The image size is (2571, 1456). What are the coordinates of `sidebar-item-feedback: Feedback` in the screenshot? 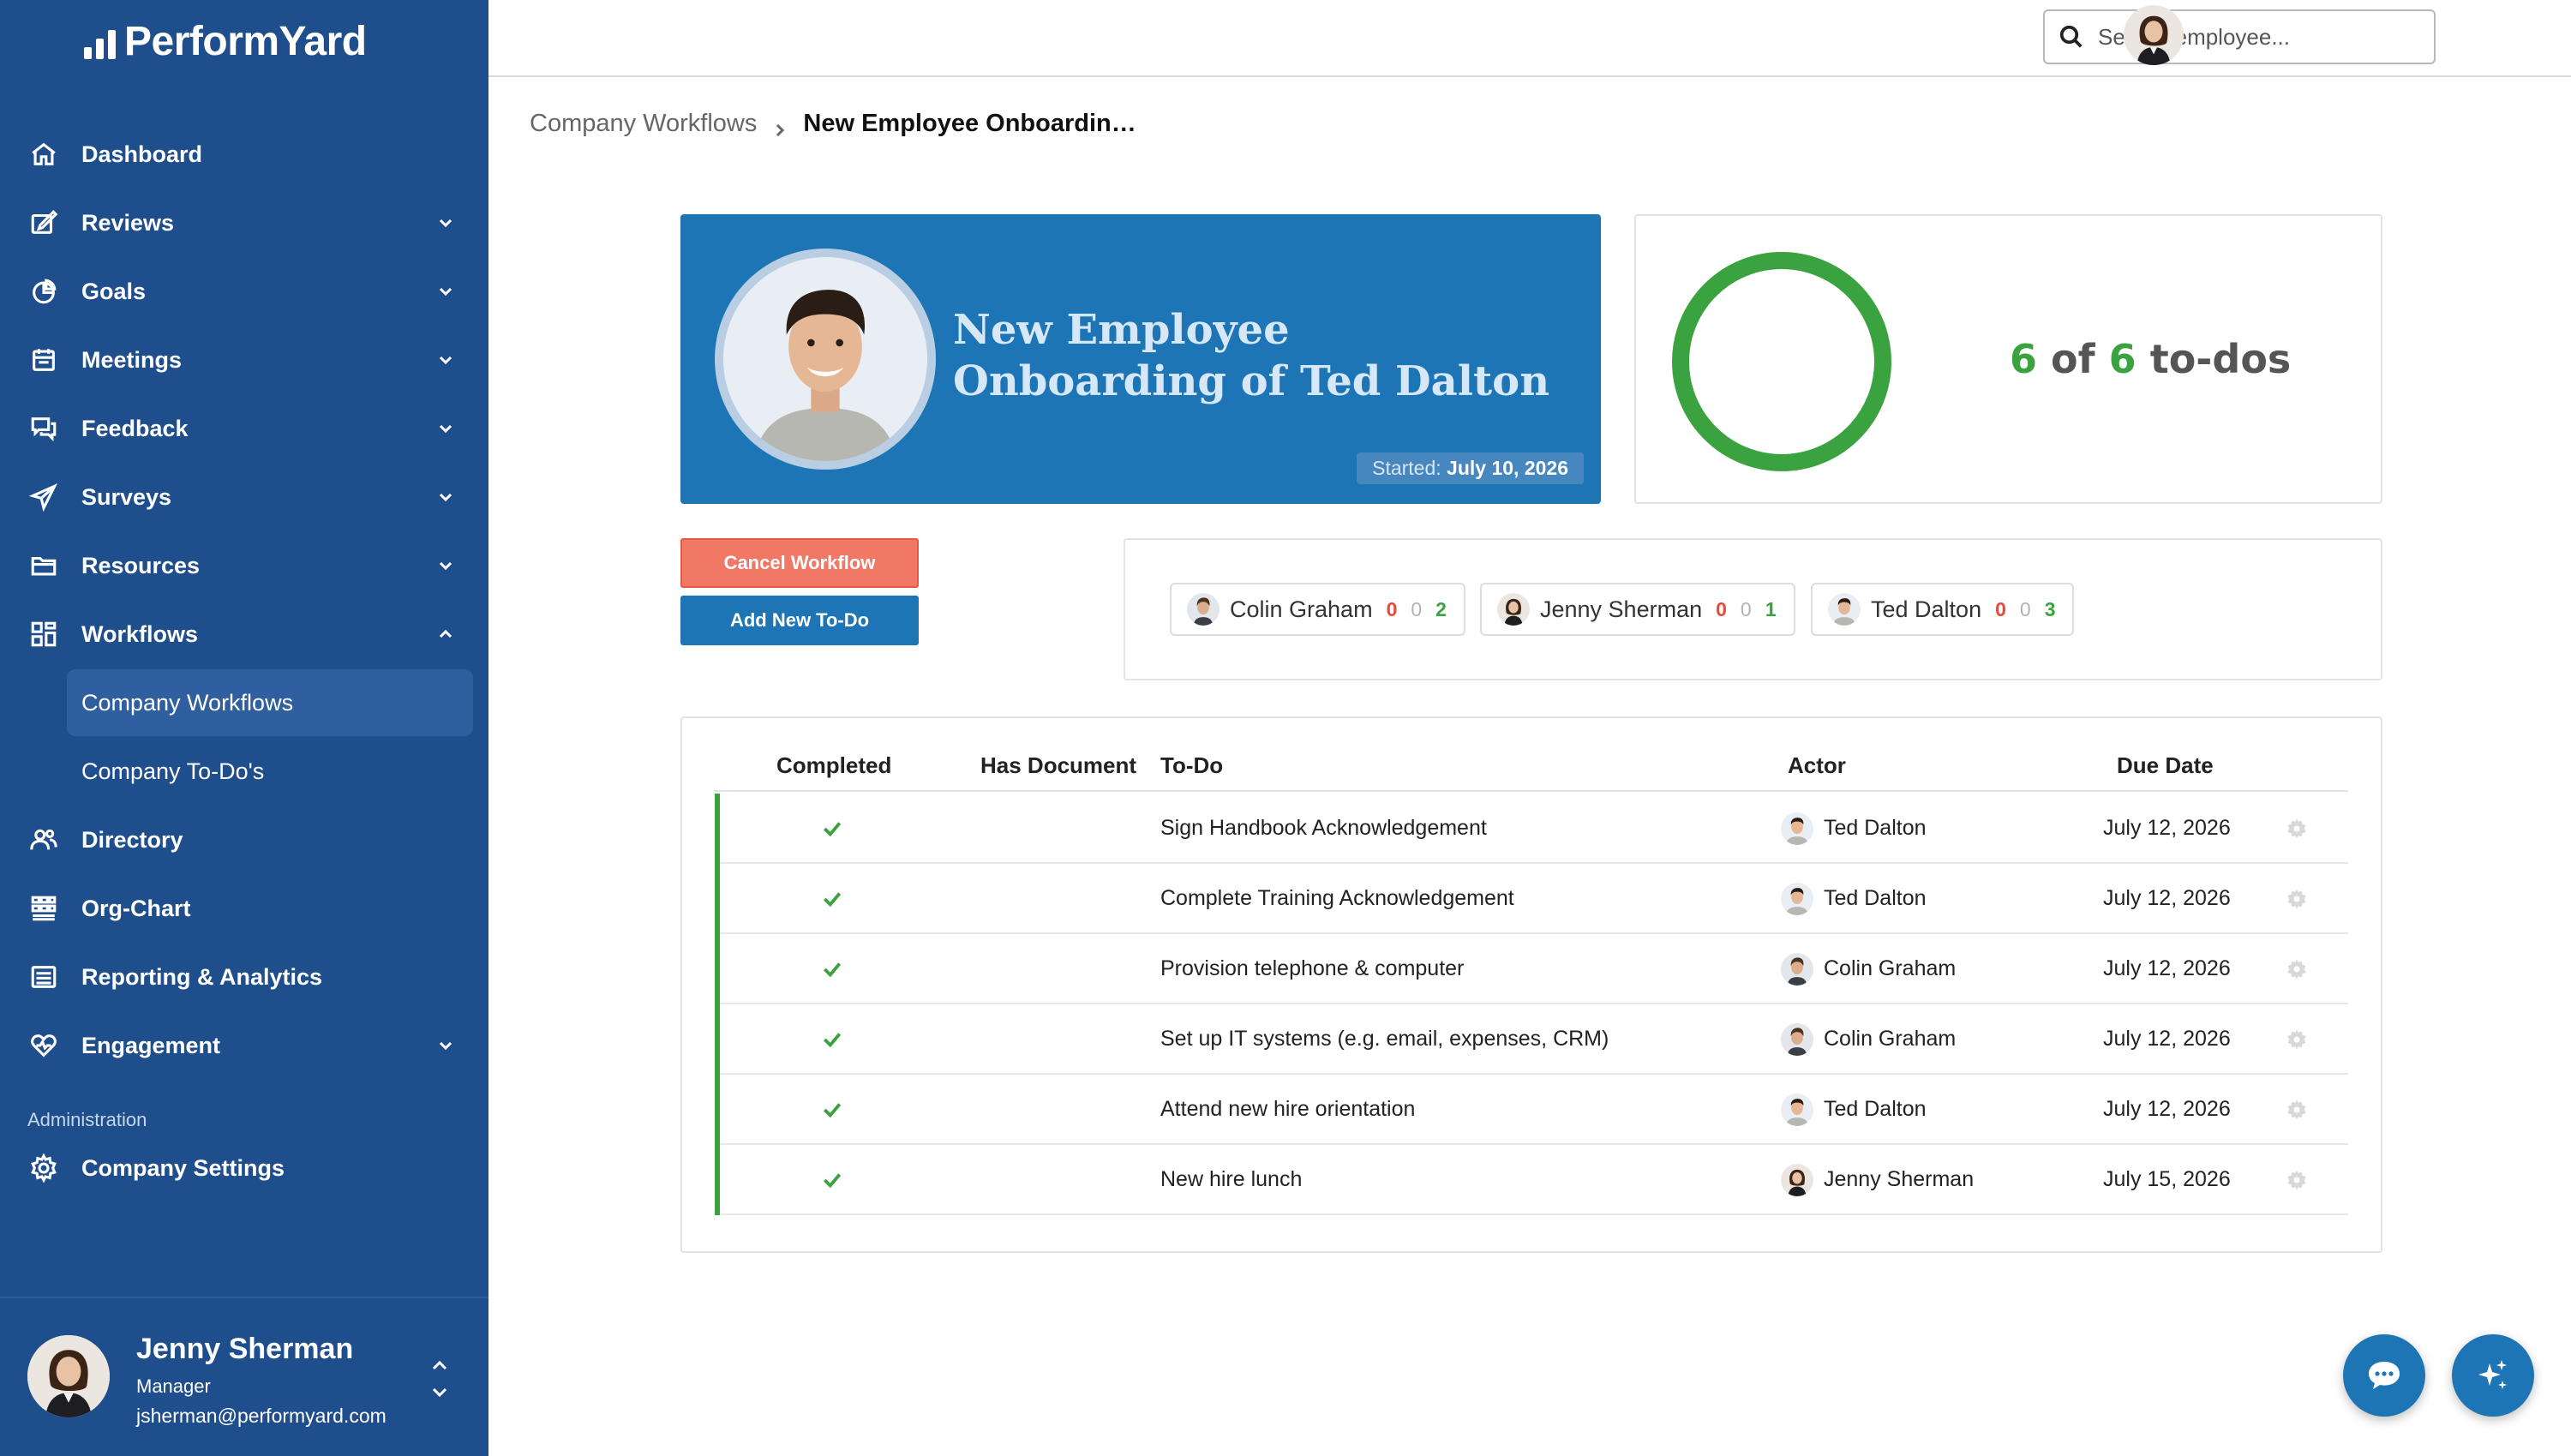 It's located at (244, 429).